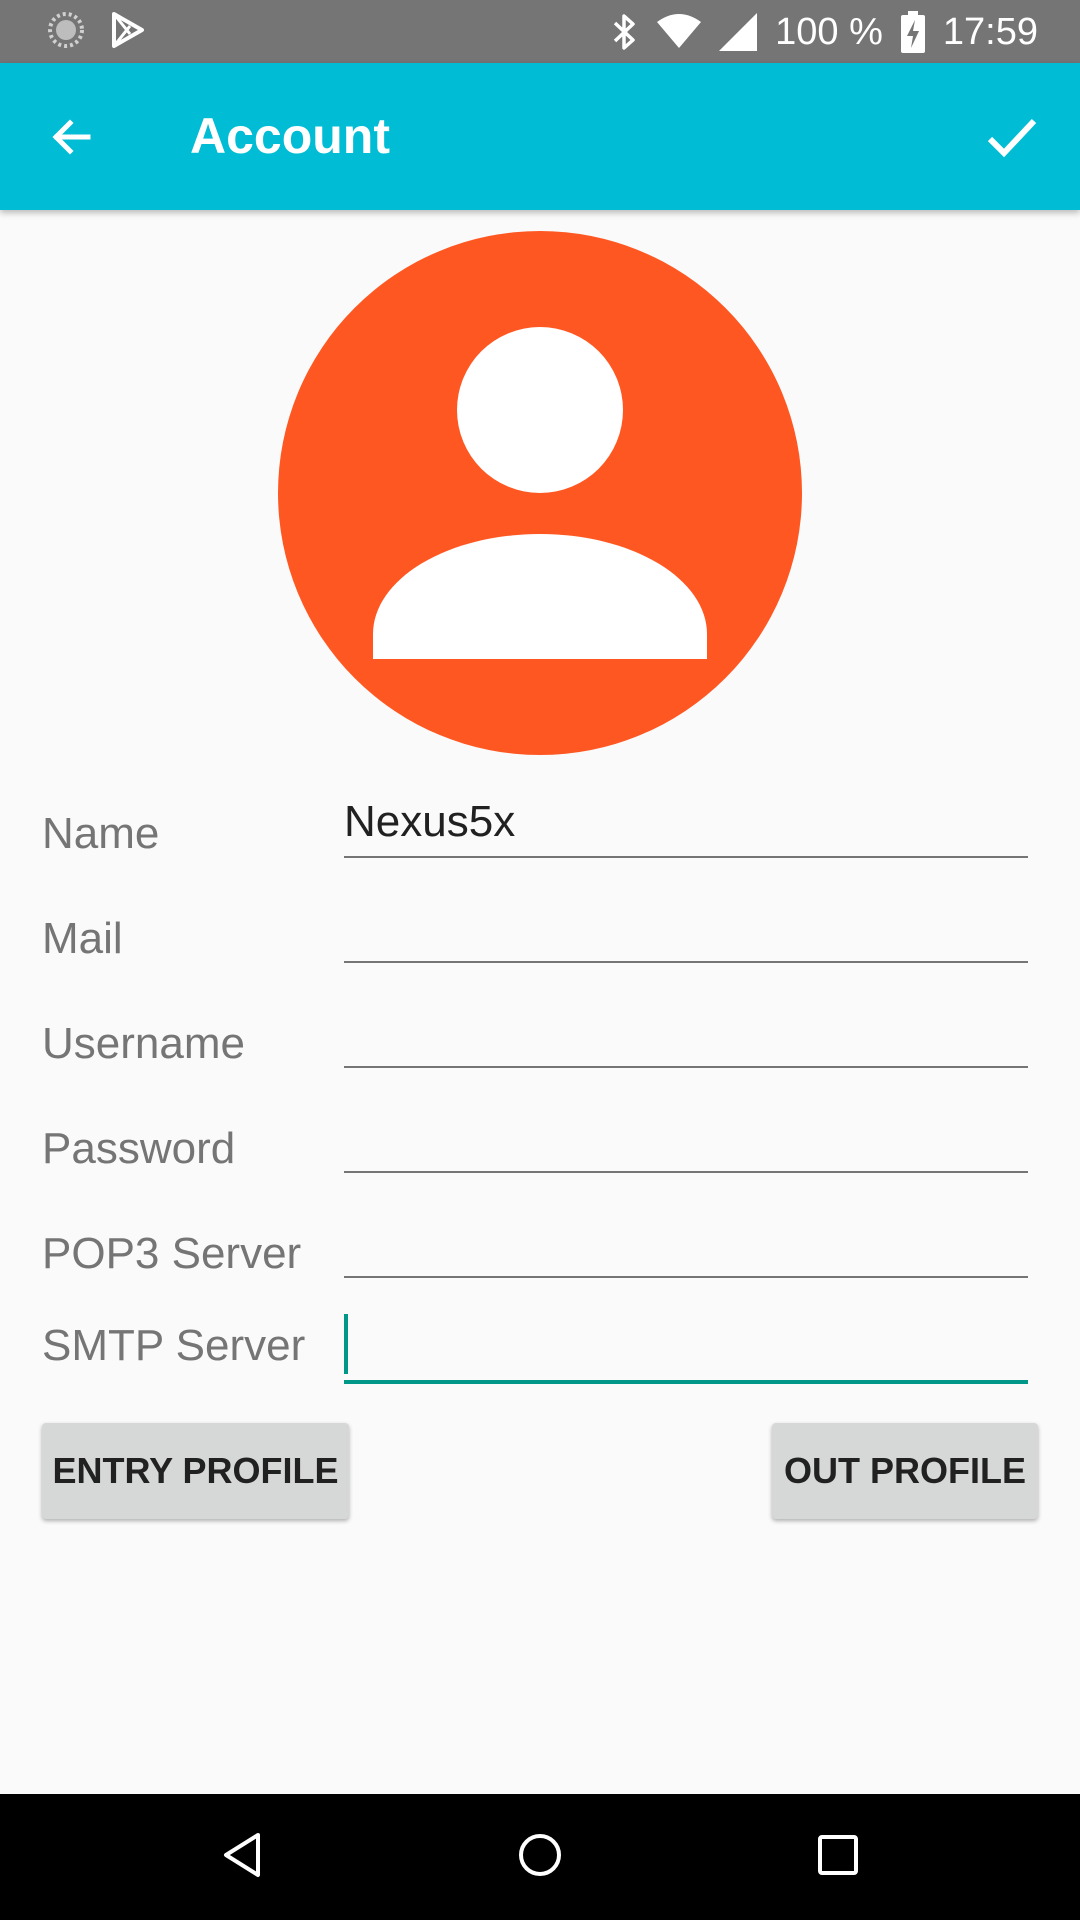 The height and width of the screenshot is (1920, 1080). I want to click on nav-back-triangle-icon, so click(242, 1857).